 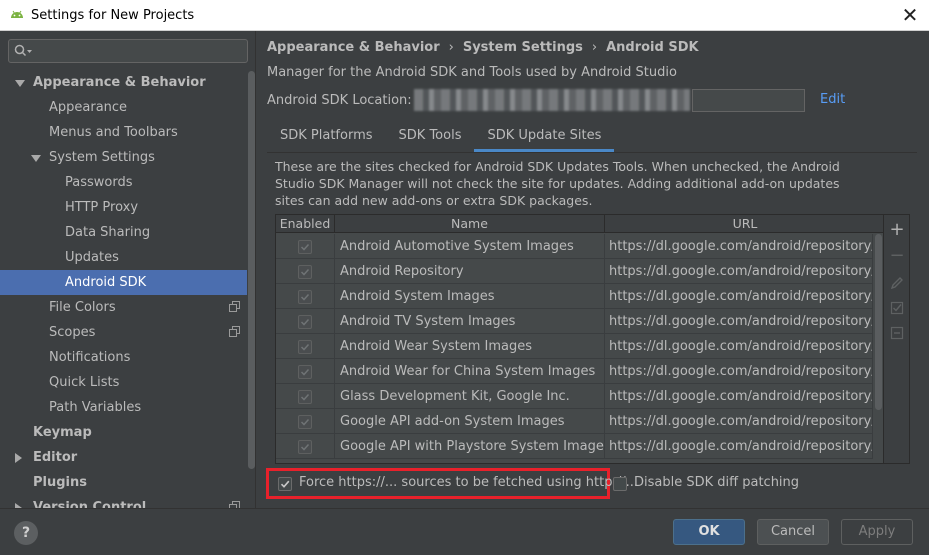 I want to click on collapse-arrow-icon, so click(x=18, y=458).